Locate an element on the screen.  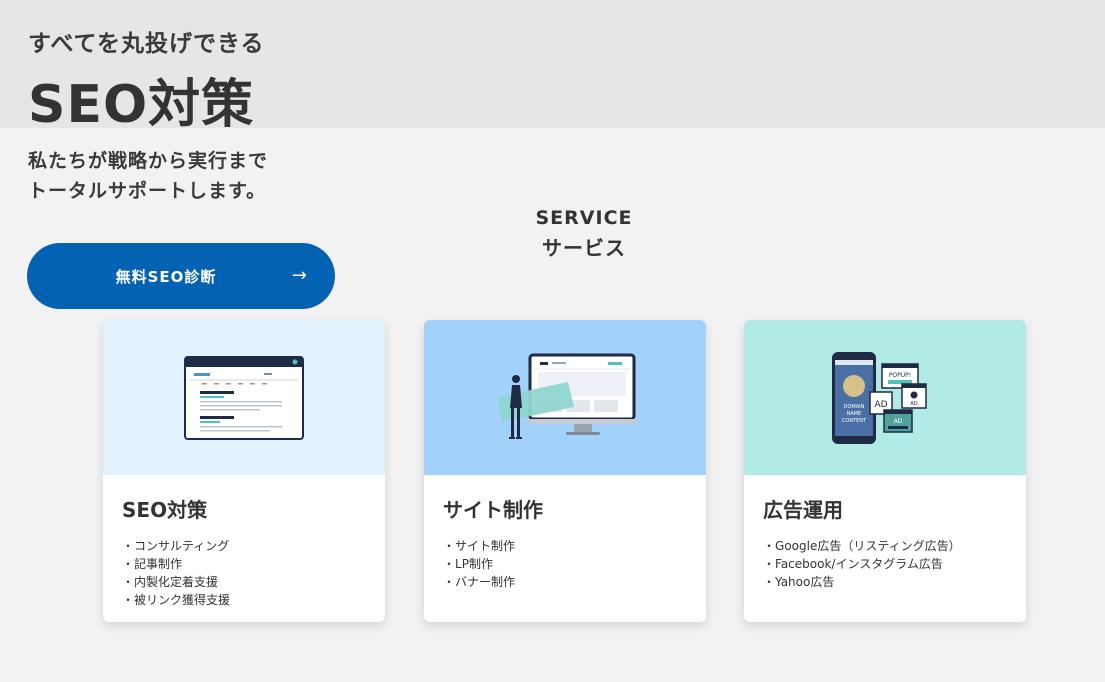
hero-eyebrow: すべてを丸投げできる is located at coordinates (146, 44).